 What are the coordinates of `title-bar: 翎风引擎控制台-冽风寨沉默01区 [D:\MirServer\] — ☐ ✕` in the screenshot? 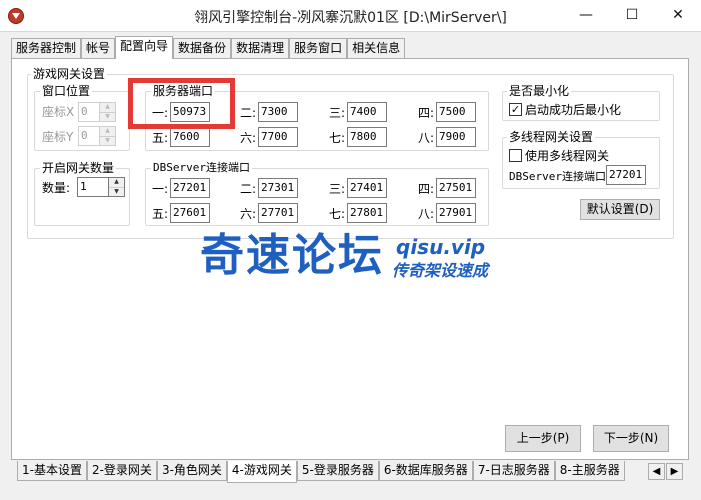 It's located at (350, 16).